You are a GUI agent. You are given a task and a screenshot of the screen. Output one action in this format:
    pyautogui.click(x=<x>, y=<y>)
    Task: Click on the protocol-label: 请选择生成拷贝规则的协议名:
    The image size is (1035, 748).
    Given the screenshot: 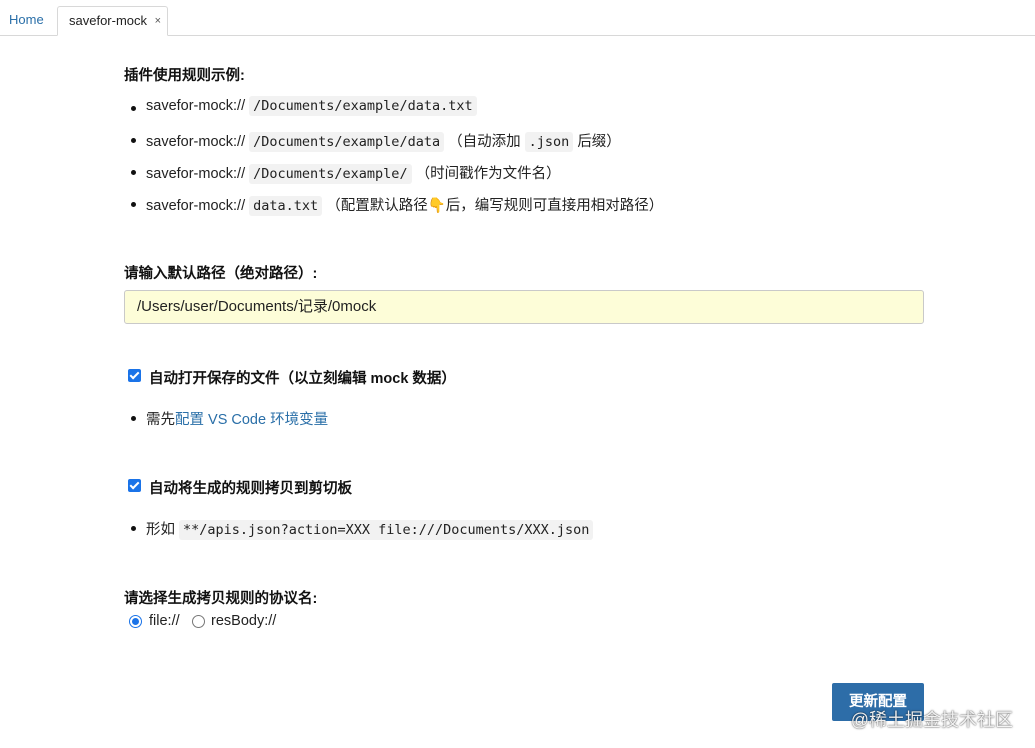 What is the action you would take?
    pyautogui.click(x=221, y=599)
    